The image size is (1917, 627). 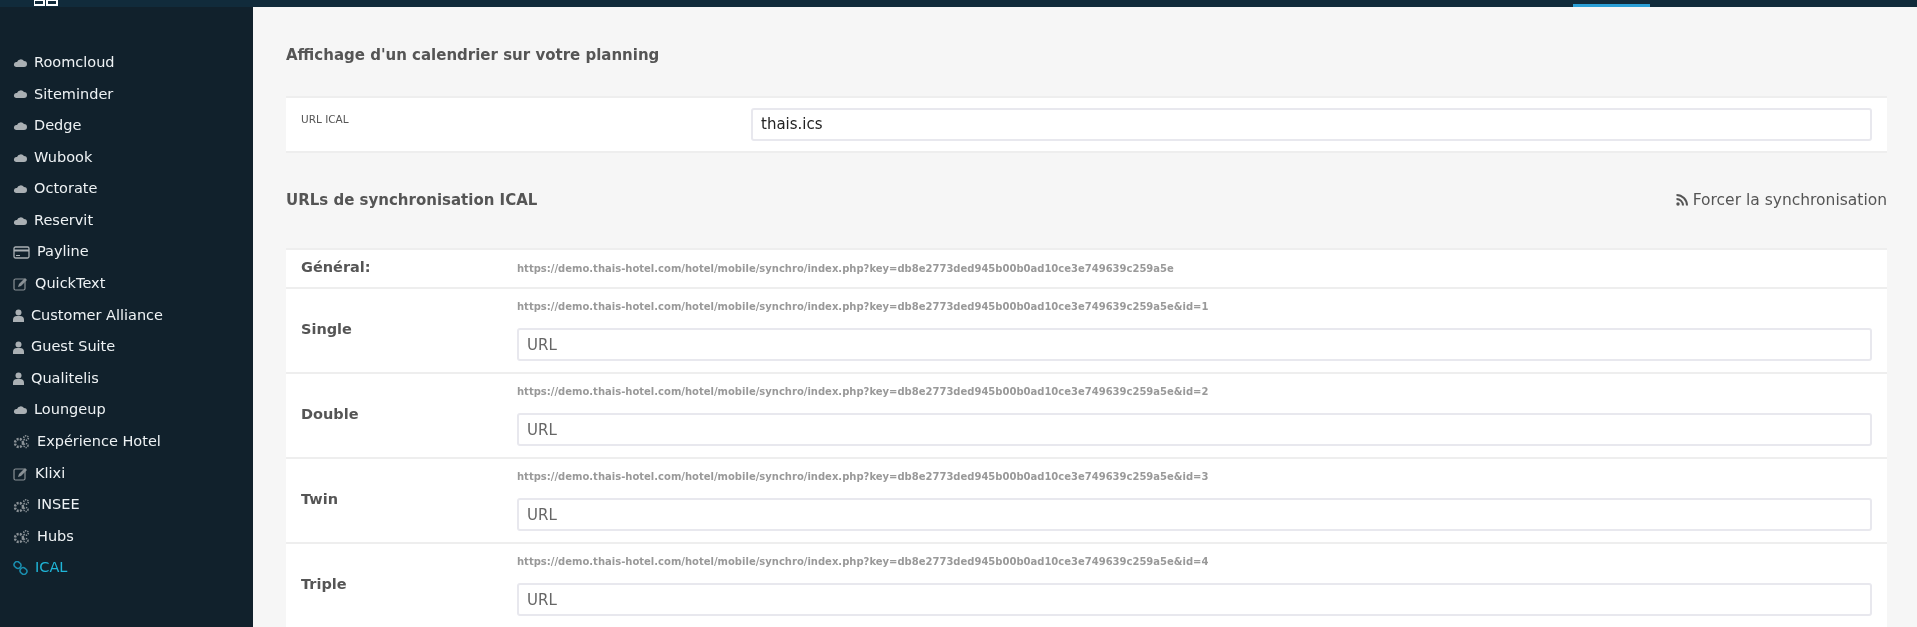 What do you see at coordinates (126, 126) in the screenshot?
I see `sidebar-item: Dedge` at bounding box center [126, 126].